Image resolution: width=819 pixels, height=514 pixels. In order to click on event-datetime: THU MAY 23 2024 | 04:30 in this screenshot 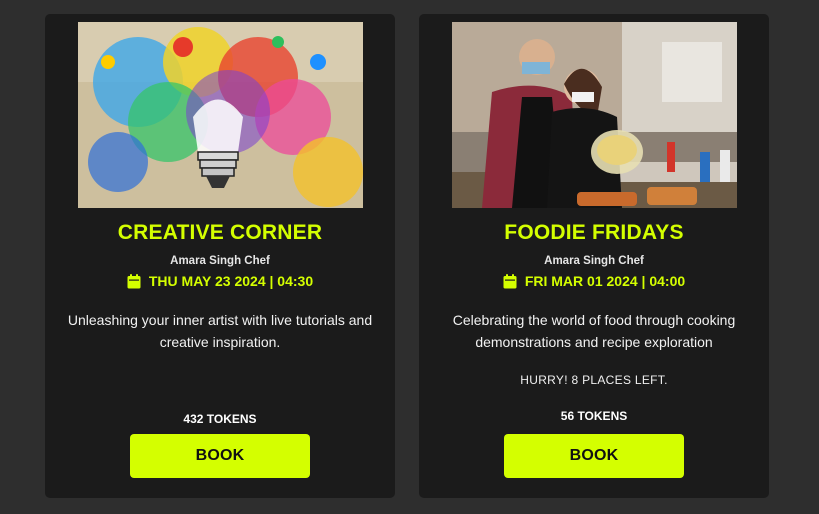, I will do `click(220, 281)`.